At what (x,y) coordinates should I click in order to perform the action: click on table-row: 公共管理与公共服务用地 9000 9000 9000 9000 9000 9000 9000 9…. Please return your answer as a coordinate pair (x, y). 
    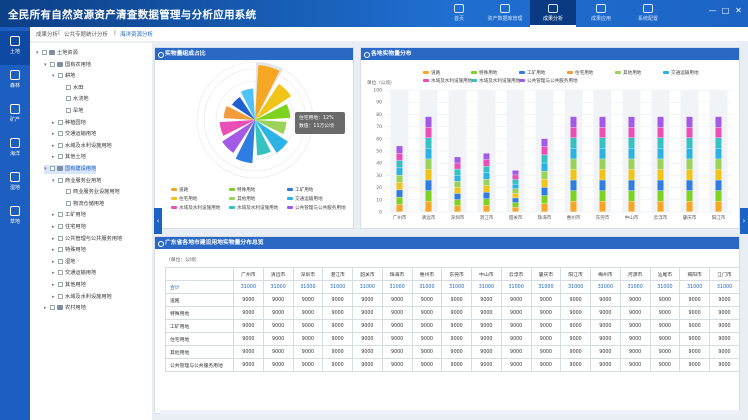
    Looking at the image, I should click on (452, 365).